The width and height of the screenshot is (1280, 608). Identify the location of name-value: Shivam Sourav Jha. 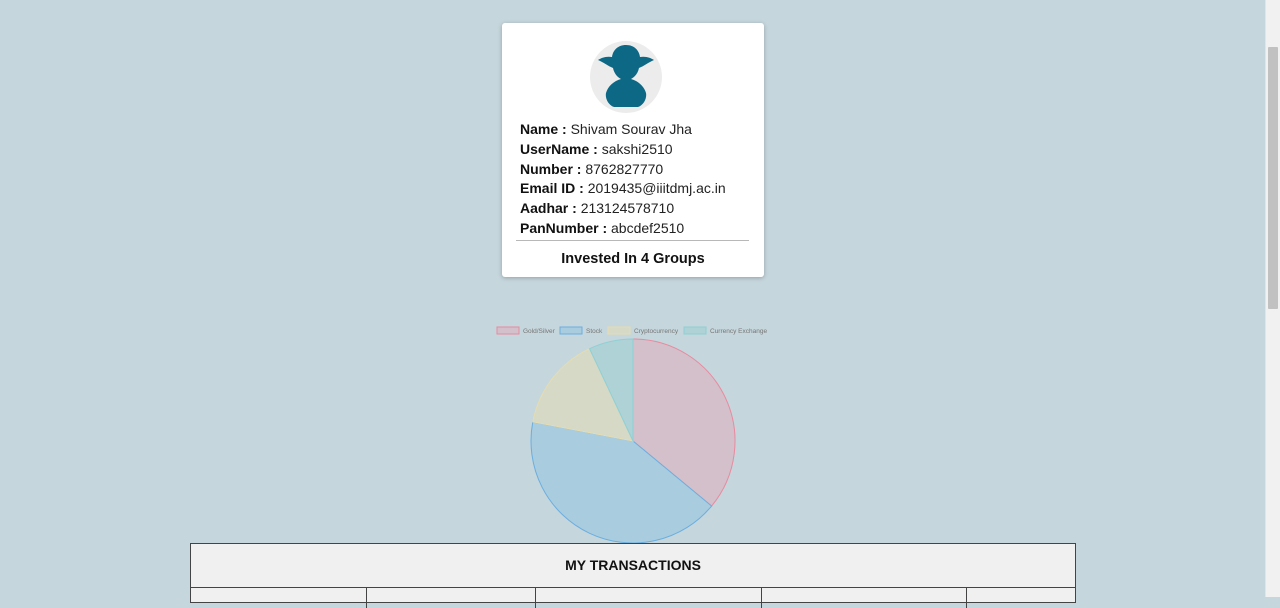
(631, 129).